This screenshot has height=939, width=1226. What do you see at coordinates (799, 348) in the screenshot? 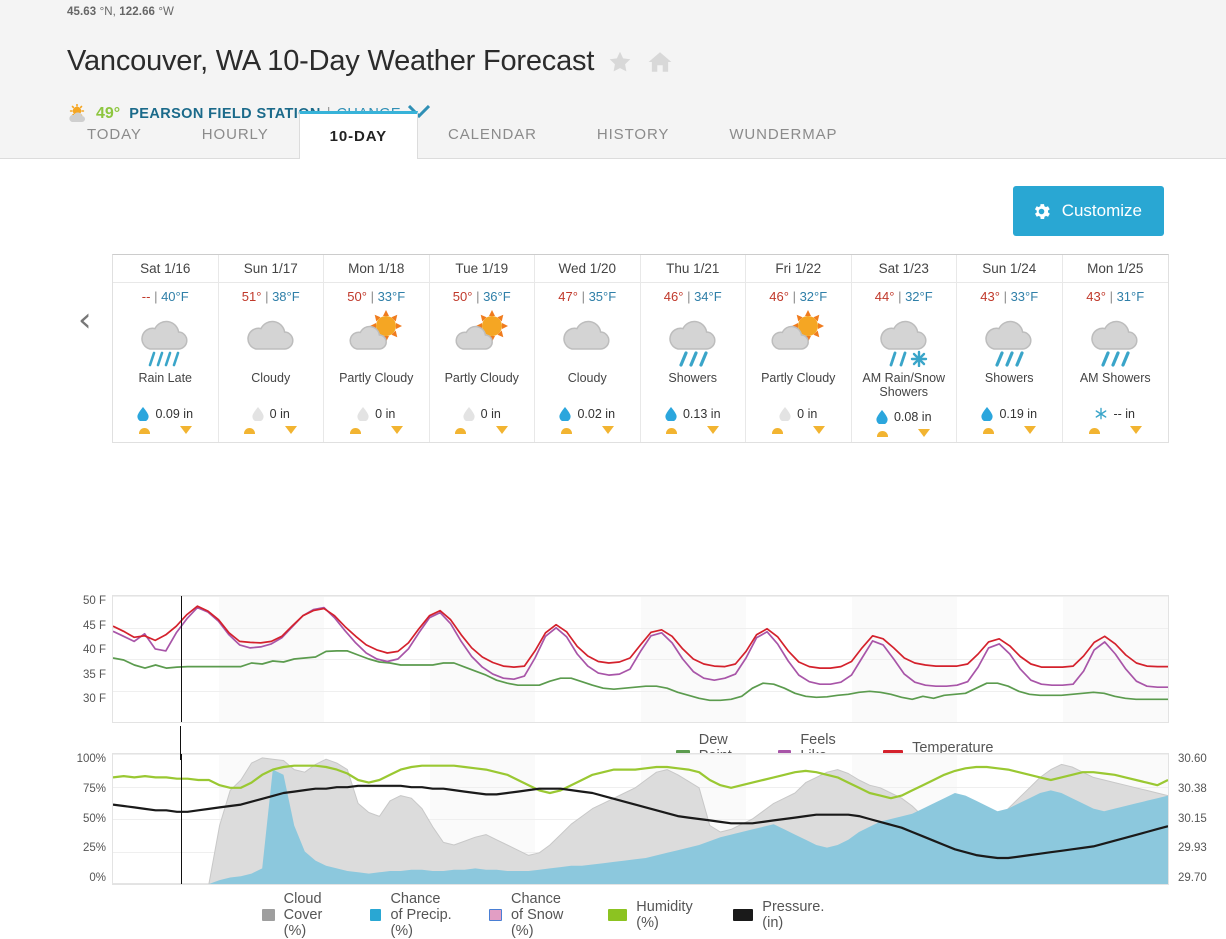
I see `forecast-day-column: Fri 1/22 46° | 32°F Partly Cloudy 0 in` at bounding box center [799, 348].